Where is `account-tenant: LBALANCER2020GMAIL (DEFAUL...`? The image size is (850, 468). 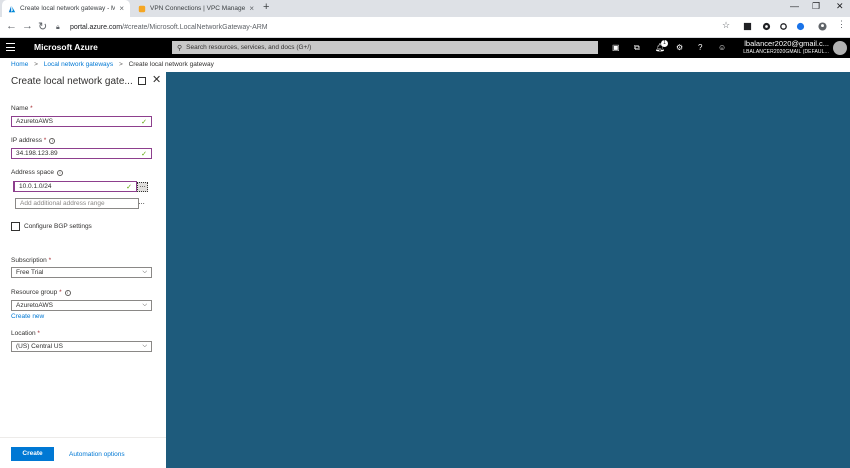
account-tenant: LBALANCER2020GMAIL (DEFAUL... is located at coordinates (786, 52).